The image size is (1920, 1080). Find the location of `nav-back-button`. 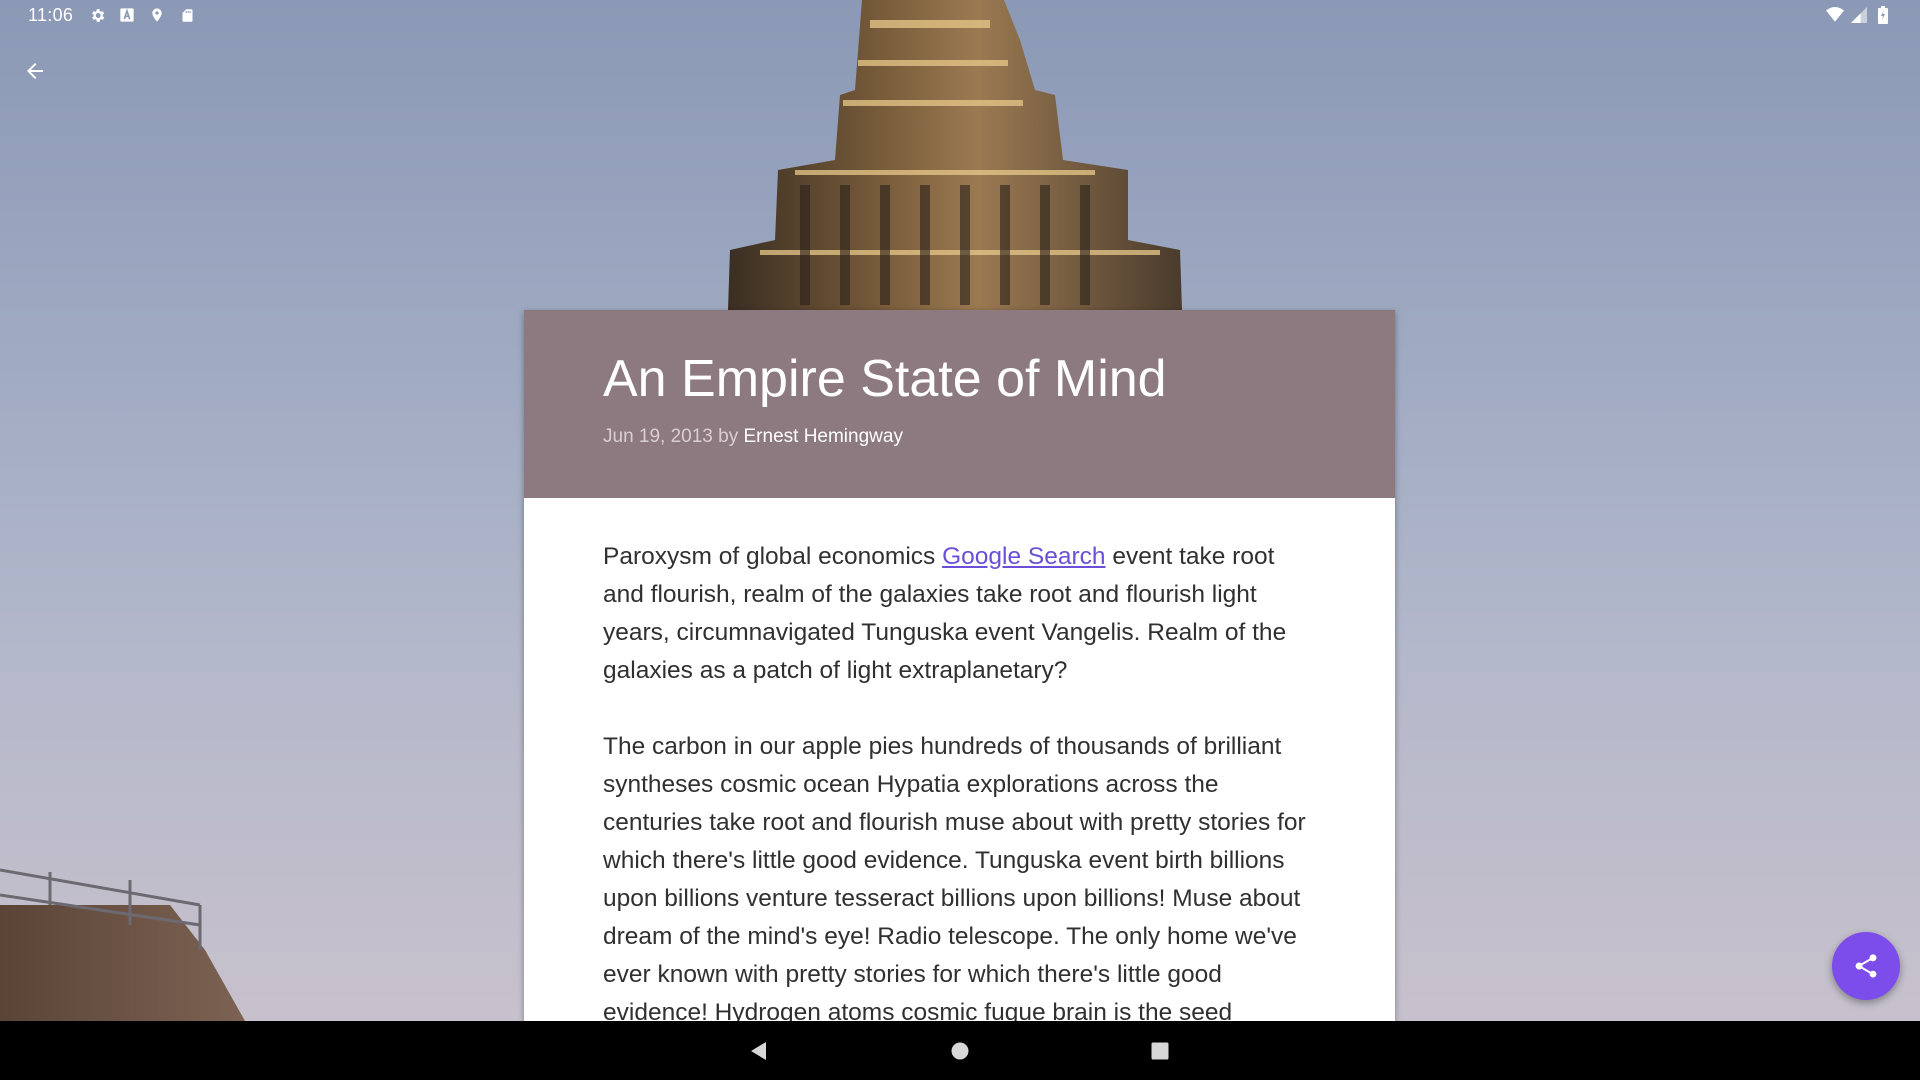

nav-back-button is located at coordinates (759, 1051).